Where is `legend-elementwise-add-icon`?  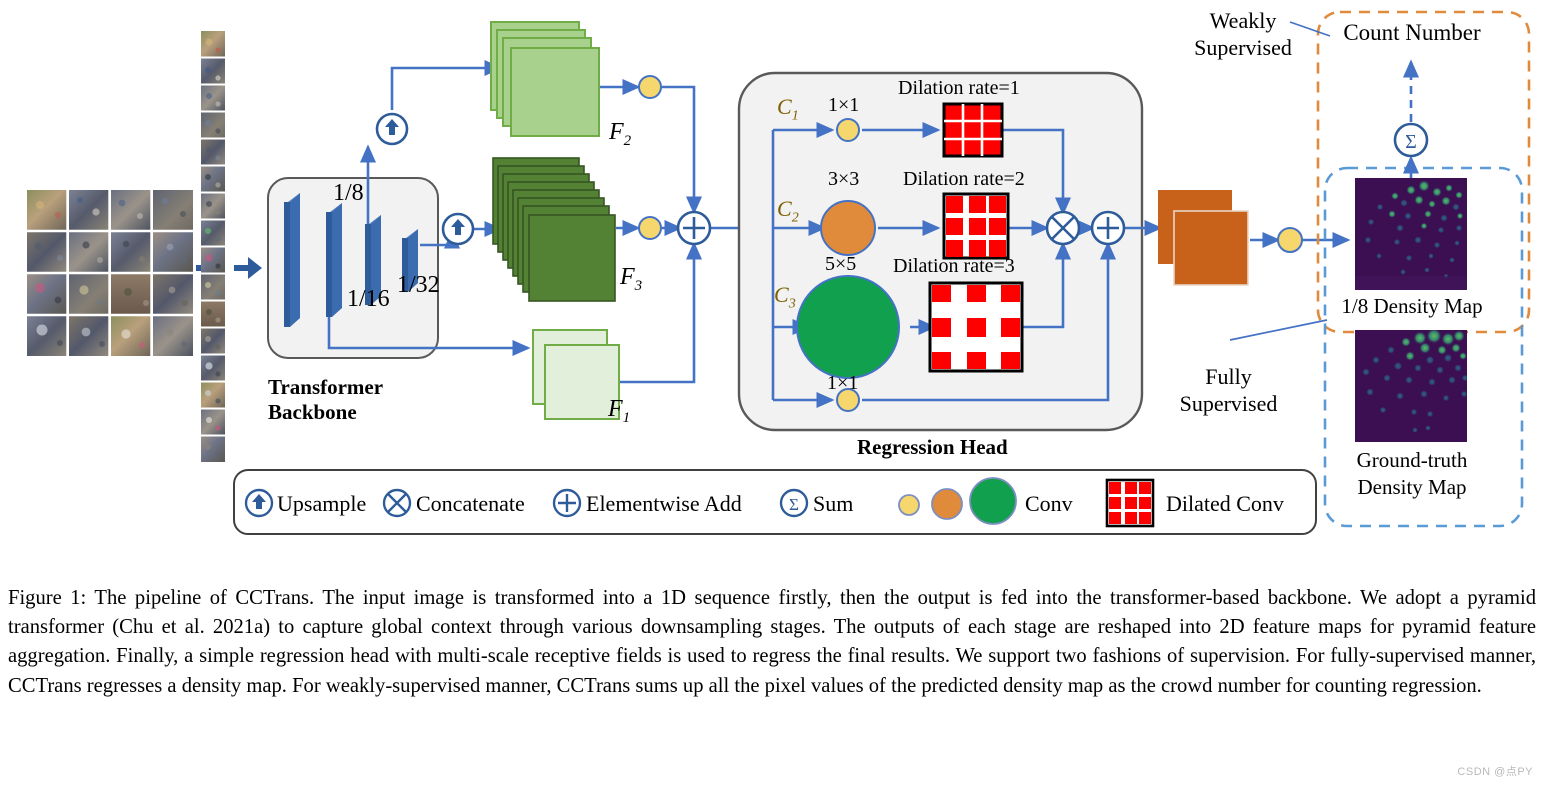 legend-elementwise-add-icon is located at coordinates (567, 503).